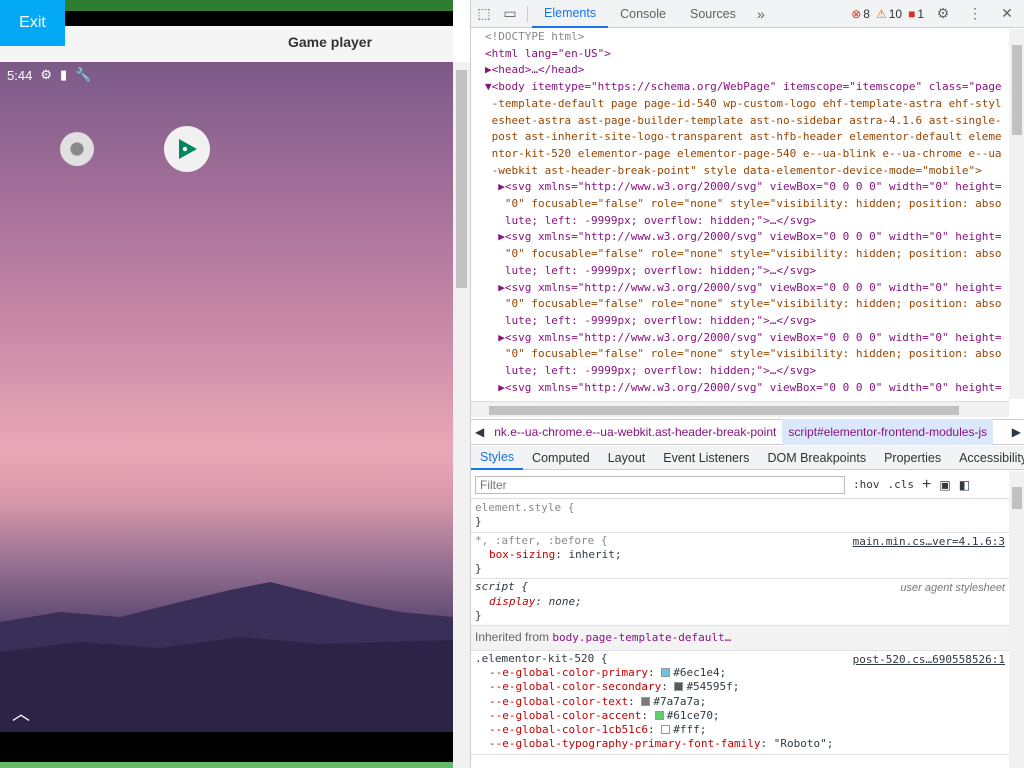 The width and height of the screenshot is (1024, 768). Describe the element at coordinates (816, 458) in the screenshot. I see `tab-dom-breakpoints: DOM Breakpoints` at that location.